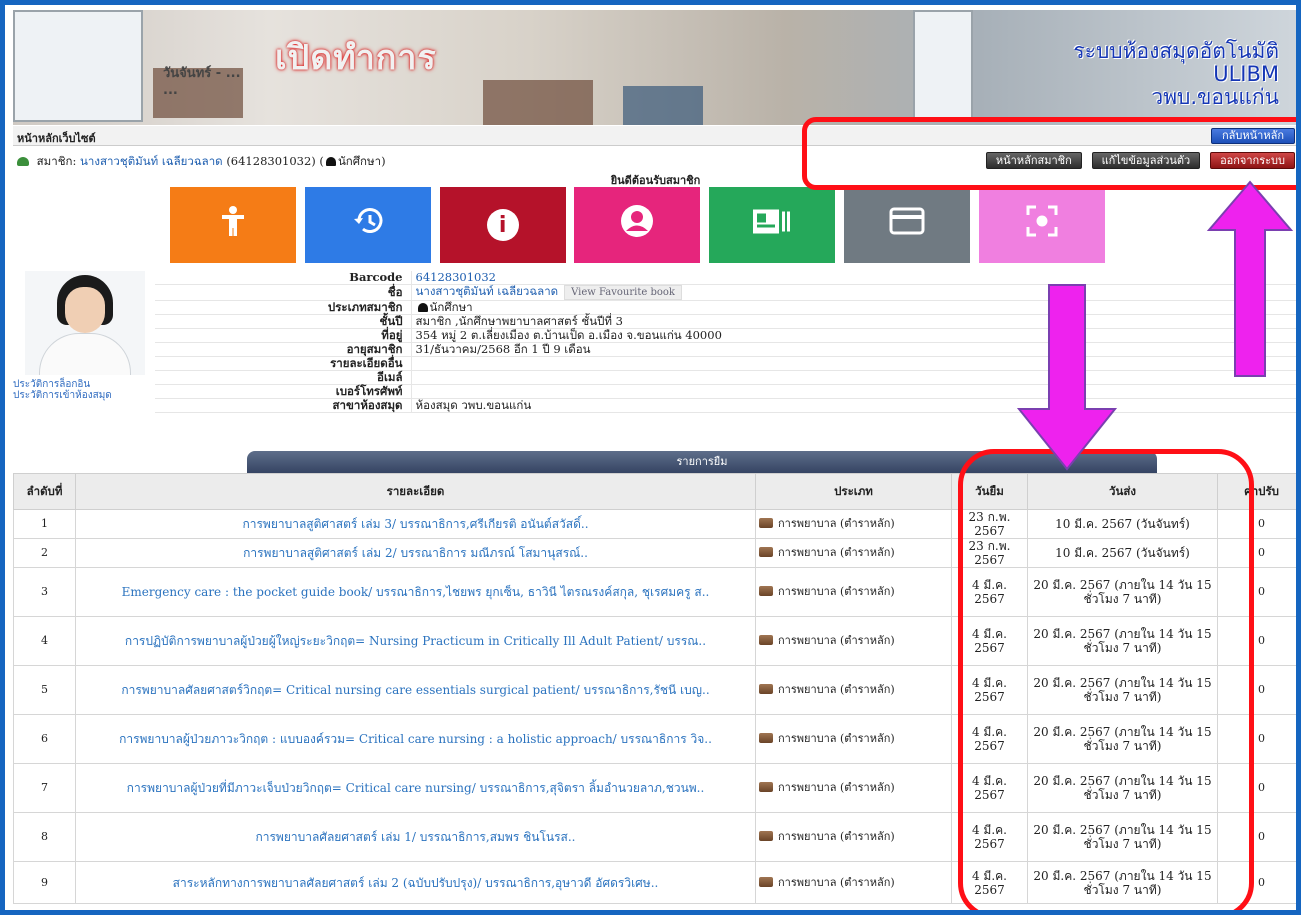  What do you see at coordinates (44, 837) in the screenshot?
I see `row-index: 8` at bounding box center [44, 837].